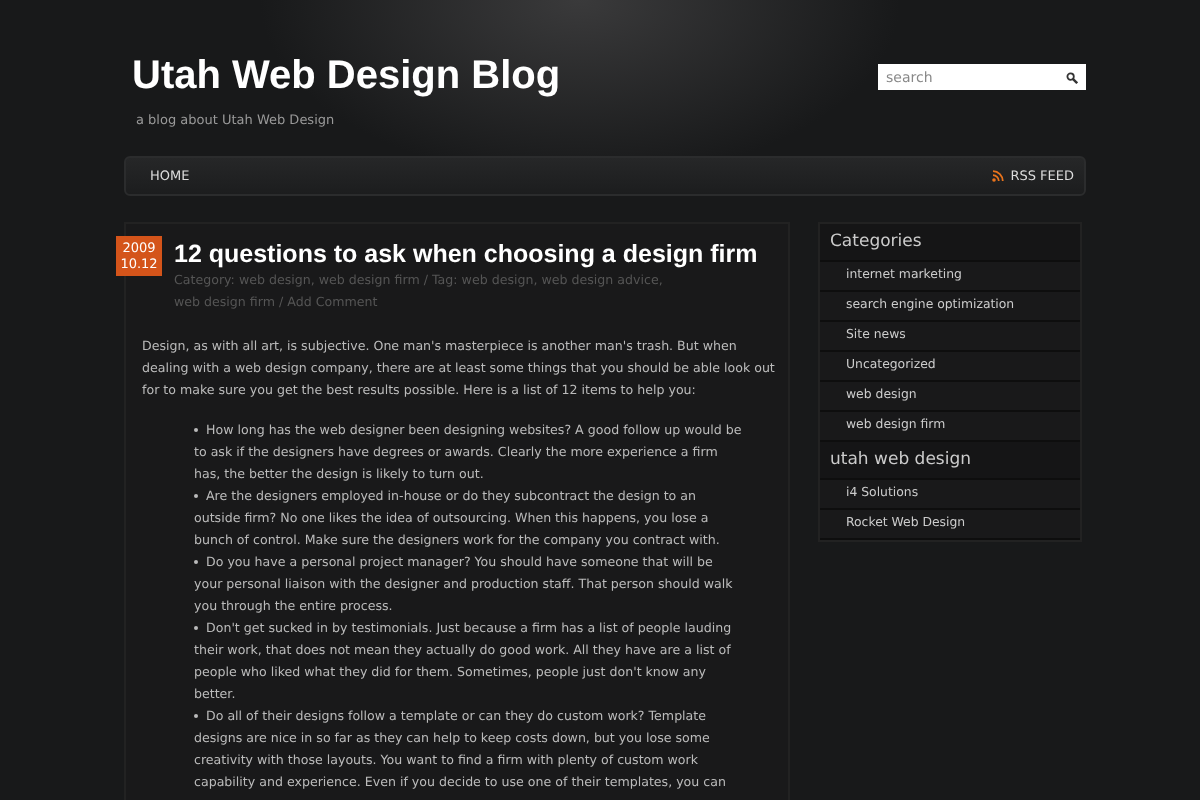  Describe the element at coordinates (466, 254) in the screenshot. I see `post-title: 12 questions to ask when choosing a design firm` at that location.